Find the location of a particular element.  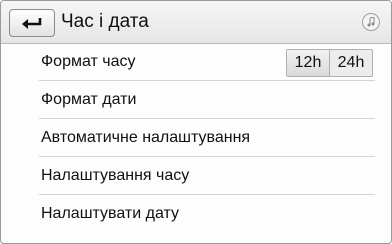

list-item-label: Формат дати is located at coordinates (89, 99).